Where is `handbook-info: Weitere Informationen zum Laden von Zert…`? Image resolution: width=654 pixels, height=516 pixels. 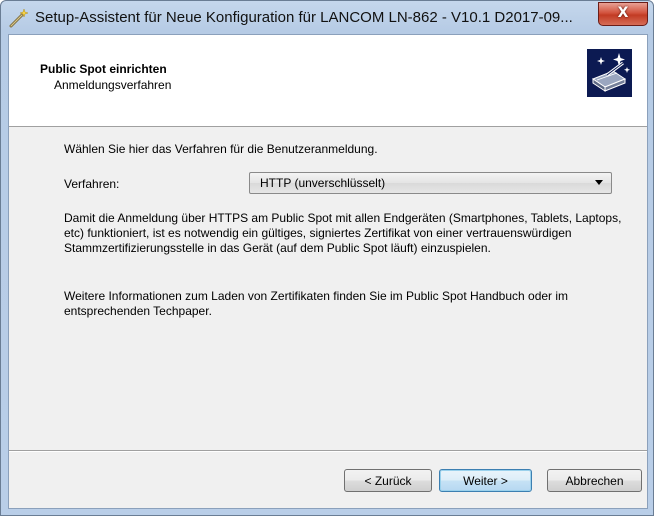
handbook-info: Weitere Informationen zum Laden von Zert… is located at coordinates (316, 303).